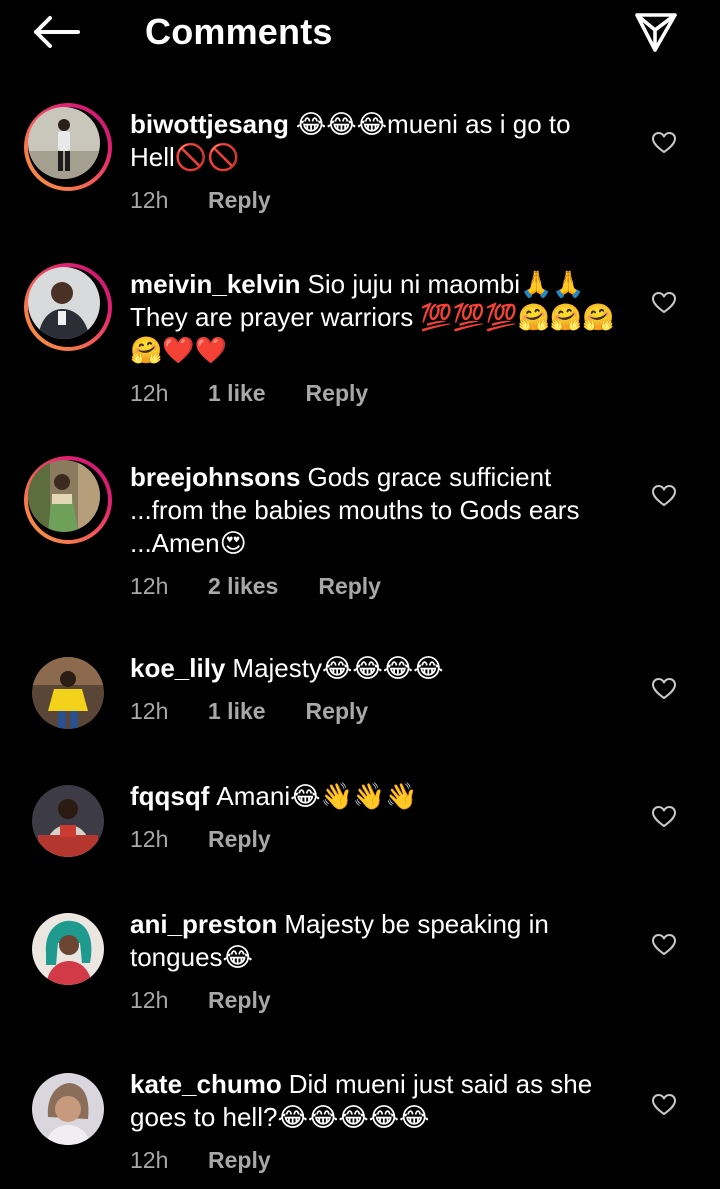  Describe the element at coordinates (215, 477) in the screenshot. I see `comment-username: breejohnsons` at that location.